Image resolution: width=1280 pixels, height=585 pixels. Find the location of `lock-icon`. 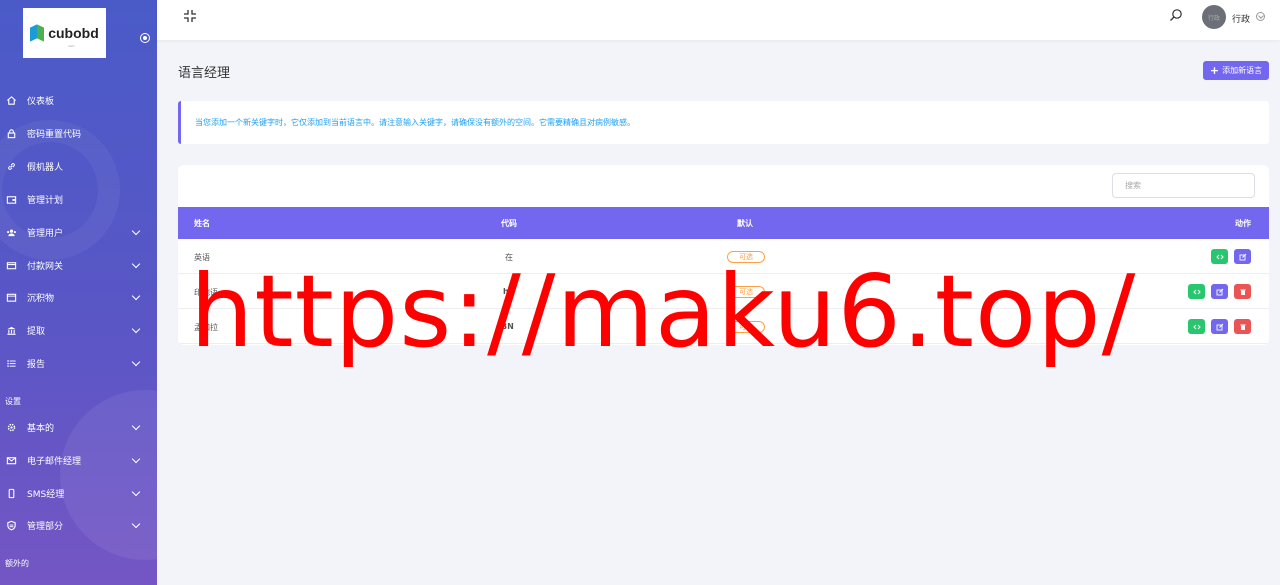

lock-icon is located at coordinates (11, 133).